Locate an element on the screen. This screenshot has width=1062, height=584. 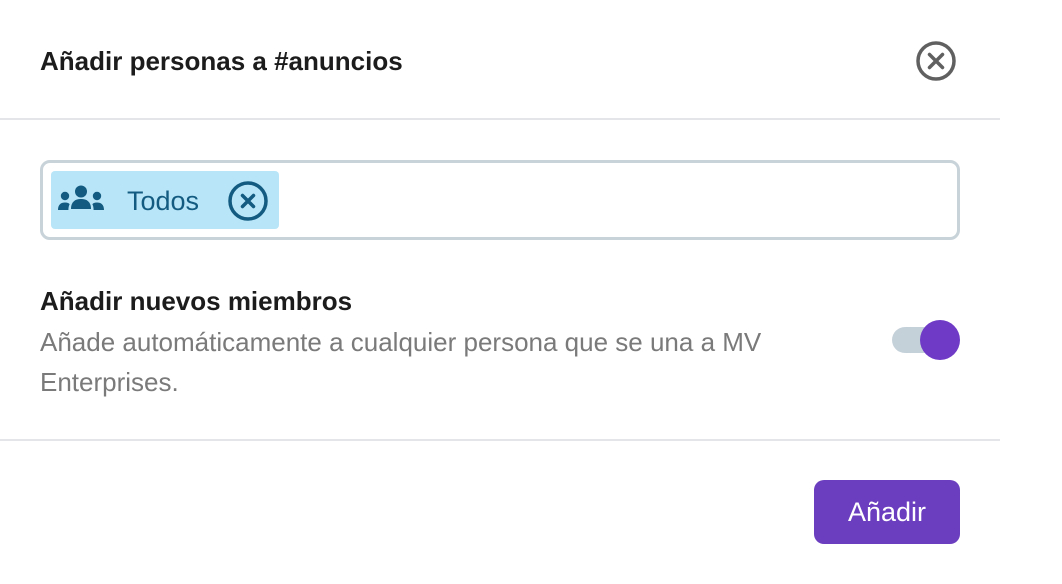
toggle-knob is located at coordinates (940, 340).